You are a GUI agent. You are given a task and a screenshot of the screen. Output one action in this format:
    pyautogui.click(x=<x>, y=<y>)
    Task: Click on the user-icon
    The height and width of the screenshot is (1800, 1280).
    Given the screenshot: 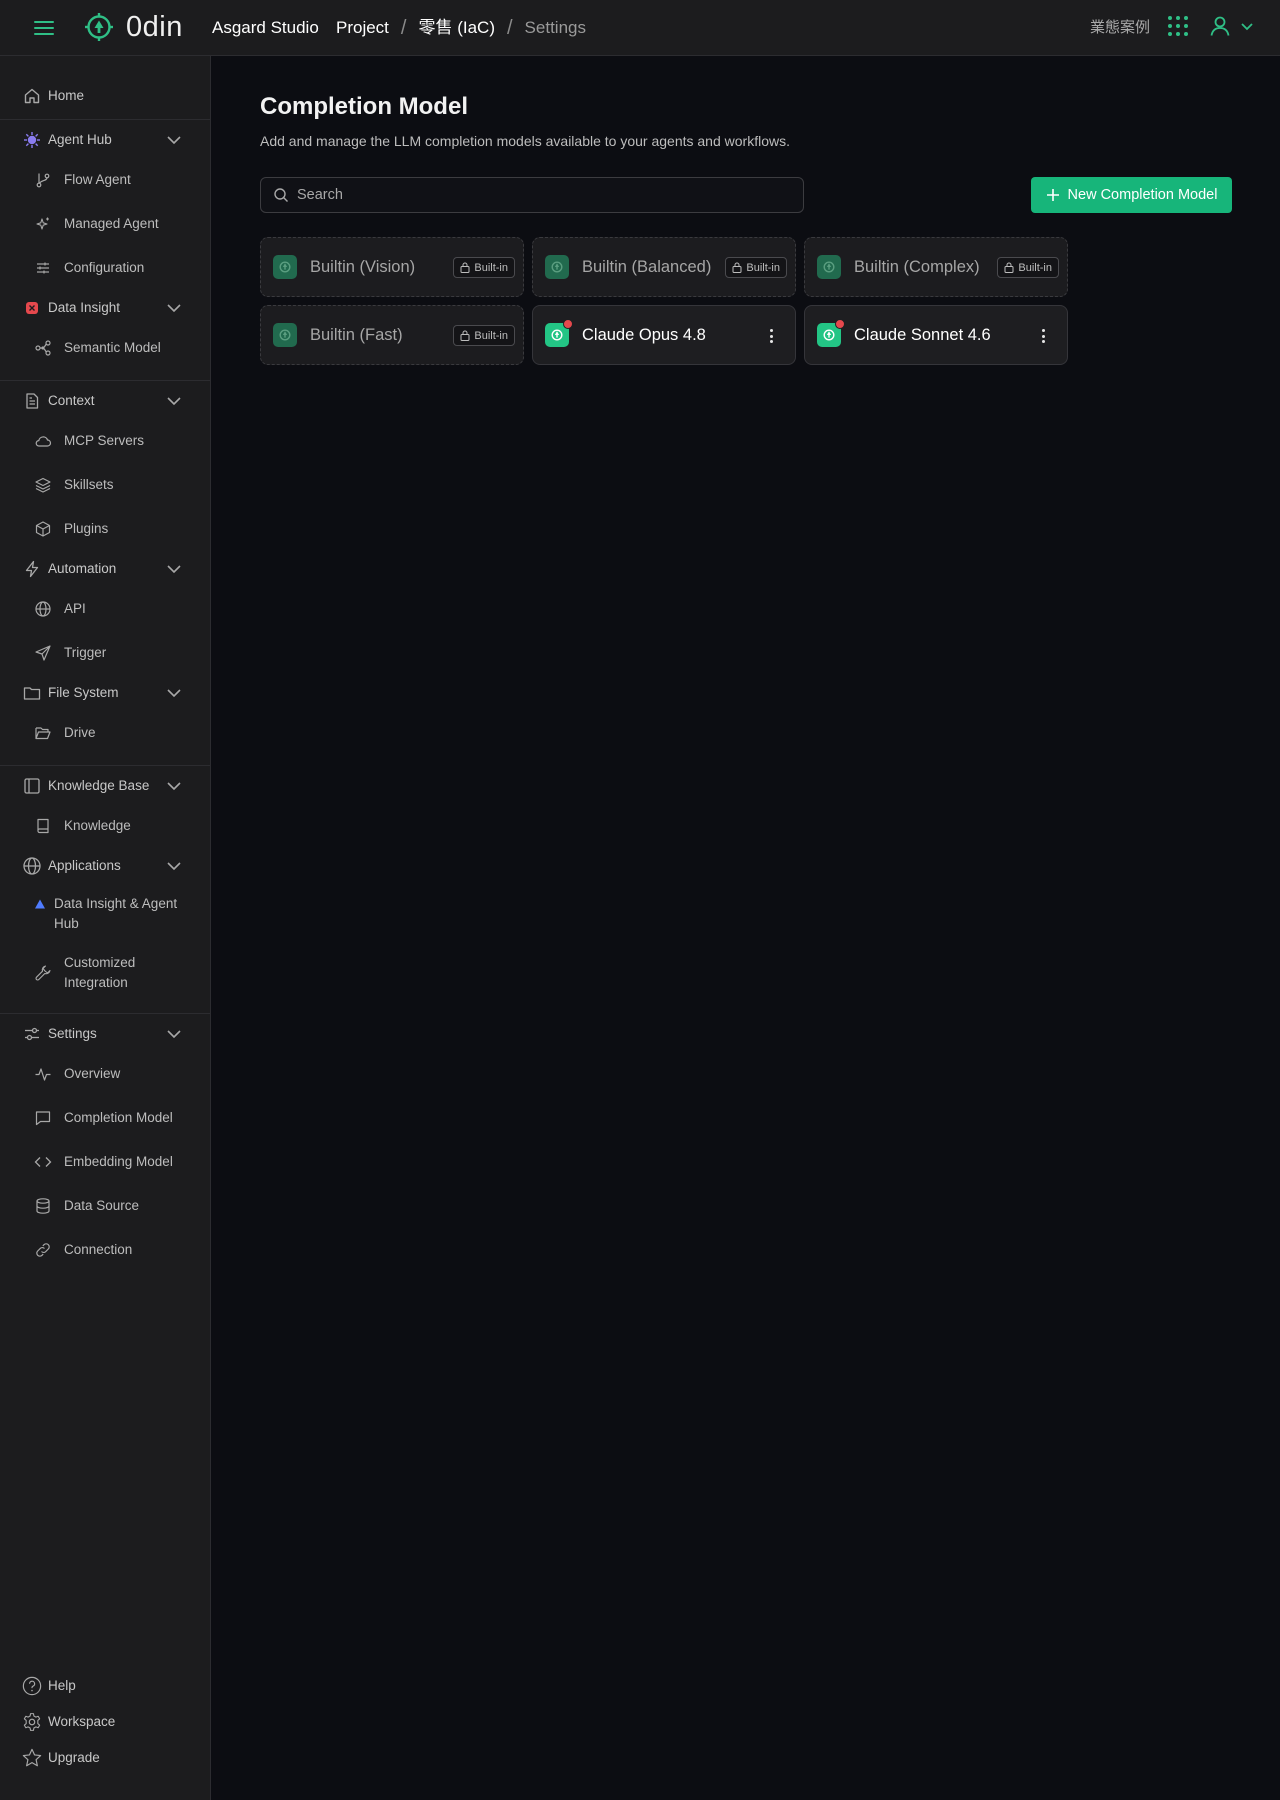 What is the action you would take?
    pyautogui.click(x=1220, y=26)
    